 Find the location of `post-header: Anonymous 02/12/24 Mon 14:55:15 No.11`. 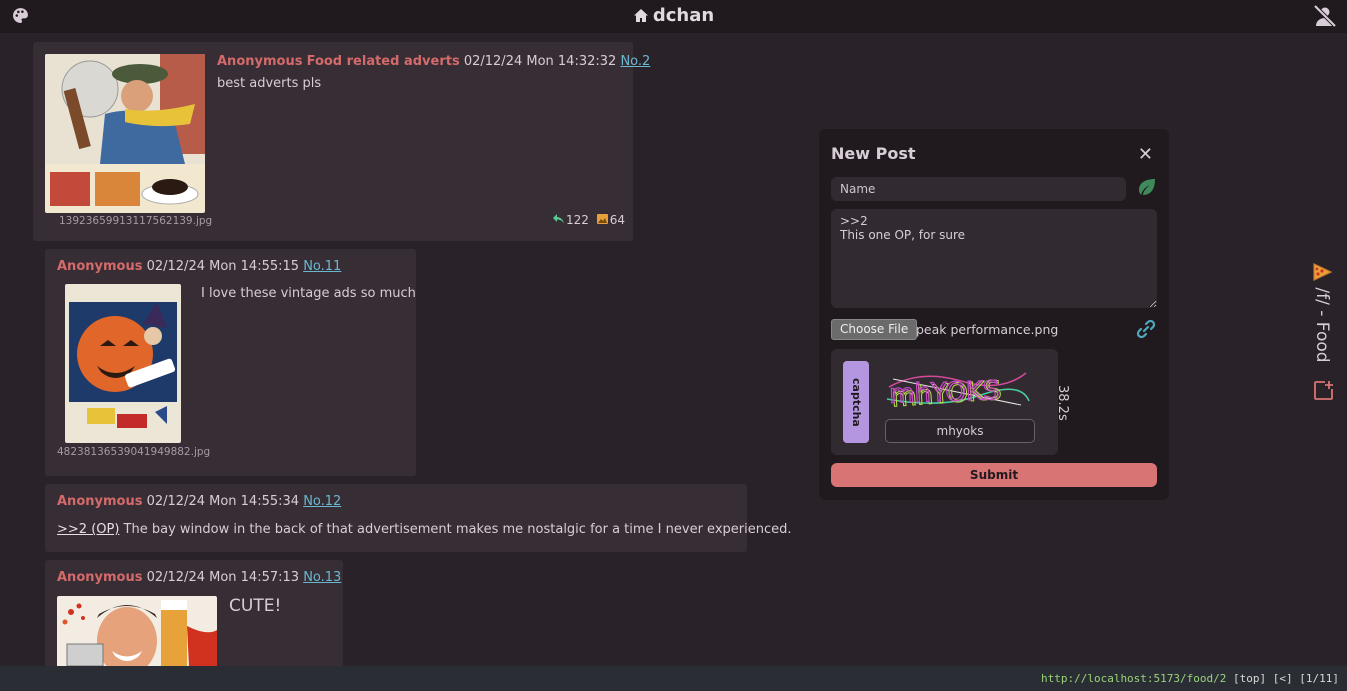

post-header: Anonymous 02/12/24 Mon 14:55:15 No.11 is located at coordinates (199, 266).